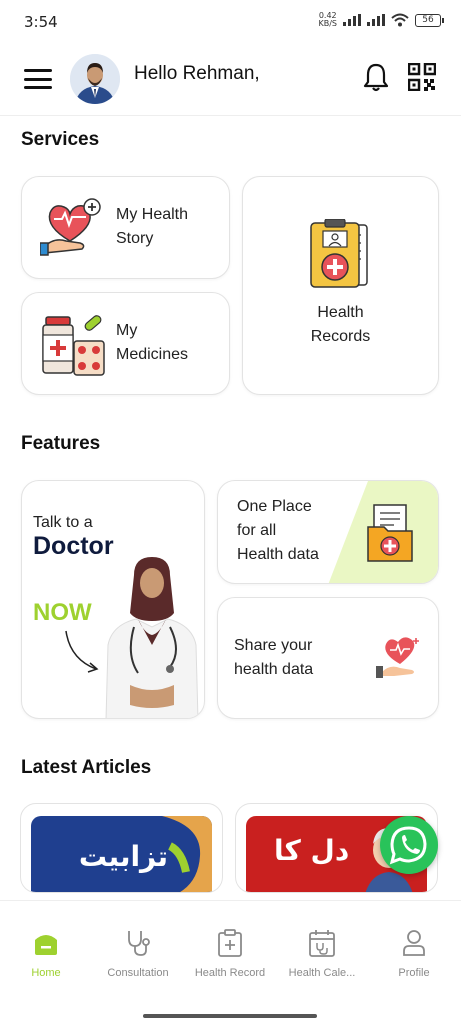 This screenshot has width=461, height=1024. I want to click on features-title: Features, so click(61, 443).